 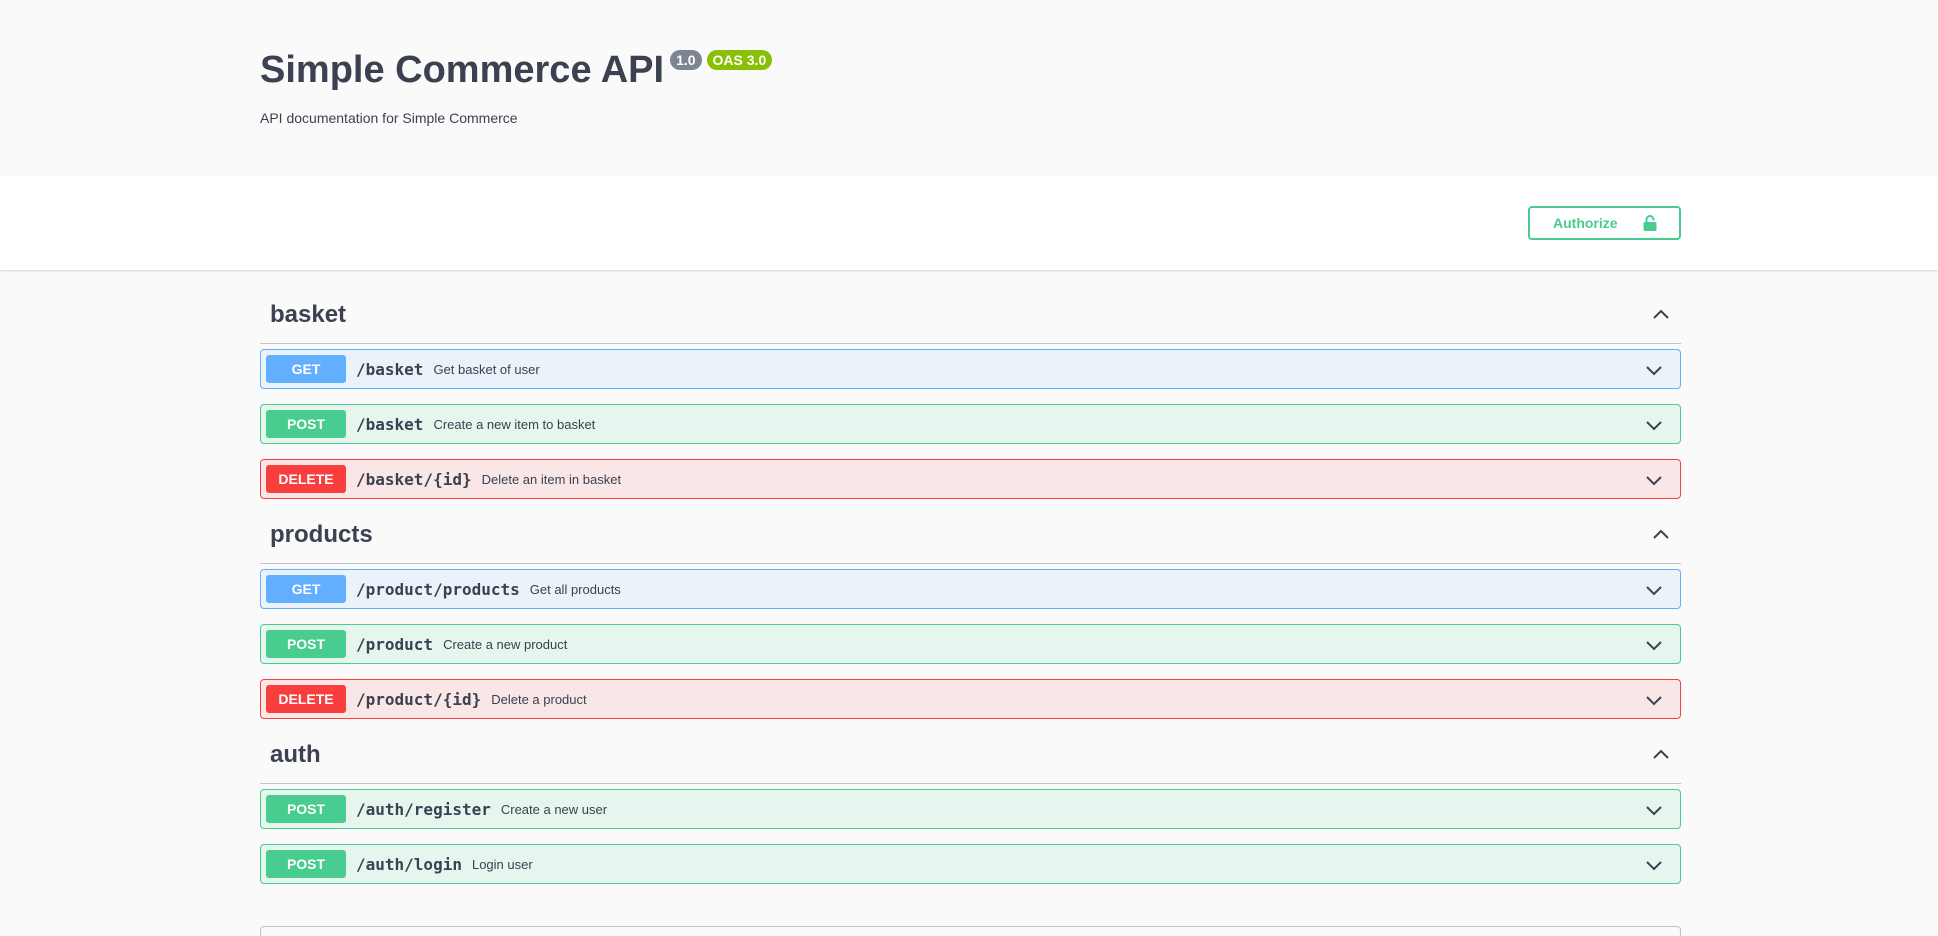 What do you see at coordinates (414, 479) in the screenshot?
I see `operation-path: /basket/{id}` at bounding box center [414, 479].